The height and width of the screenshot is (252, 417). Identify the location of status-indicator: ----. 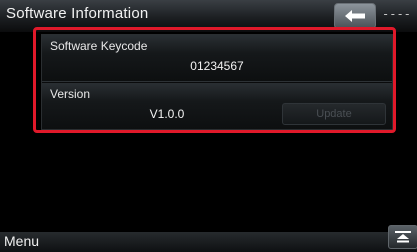
(396, 14).